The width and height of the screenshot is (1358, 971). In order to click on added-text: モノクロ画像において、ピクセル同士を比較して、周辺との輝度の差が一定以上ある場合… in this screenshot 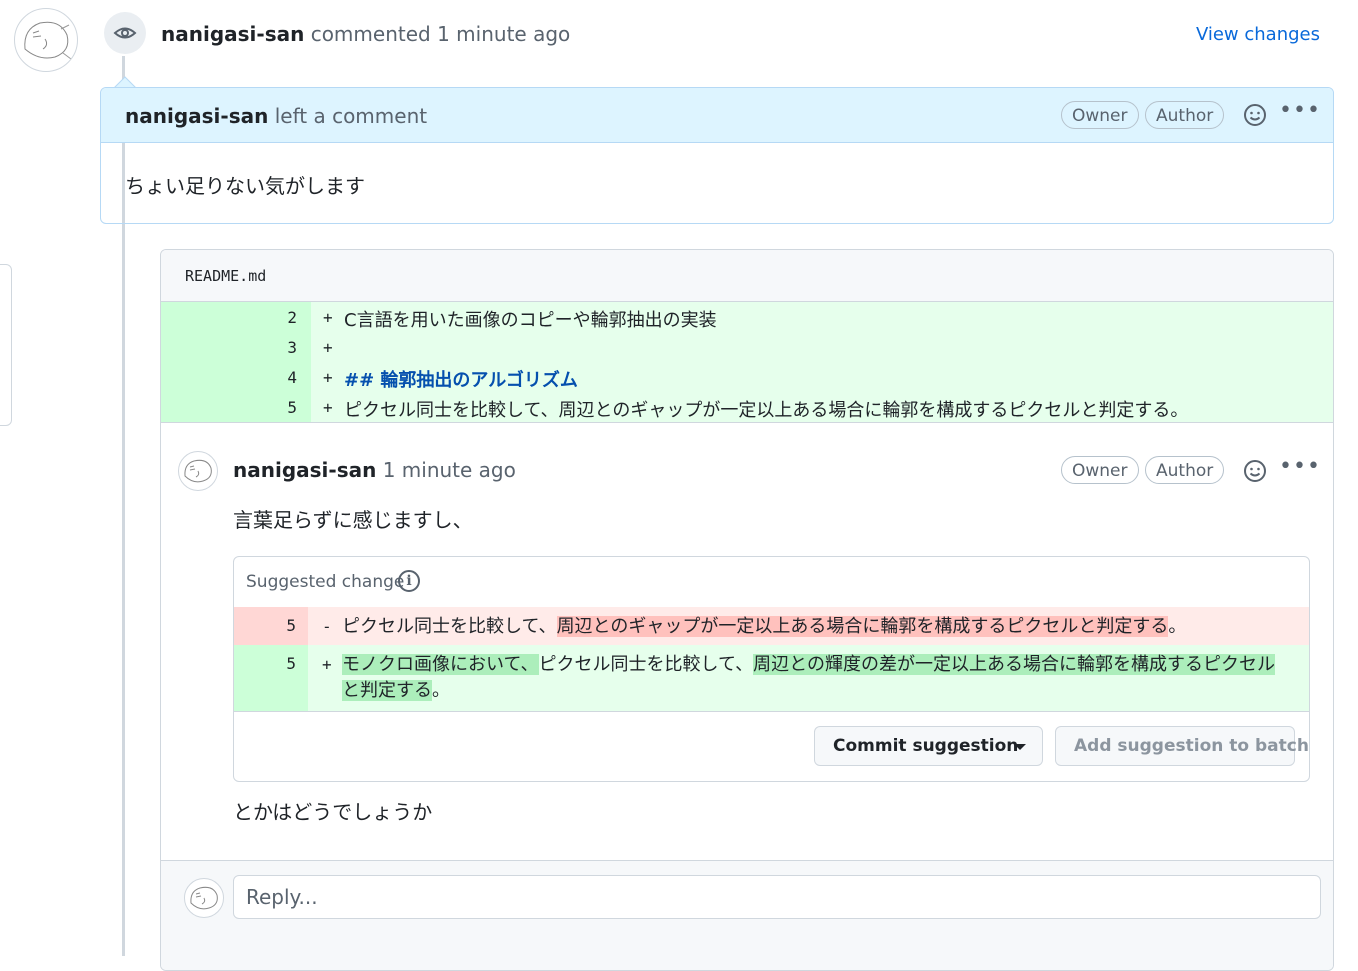, I will do `click(817, 678)`.